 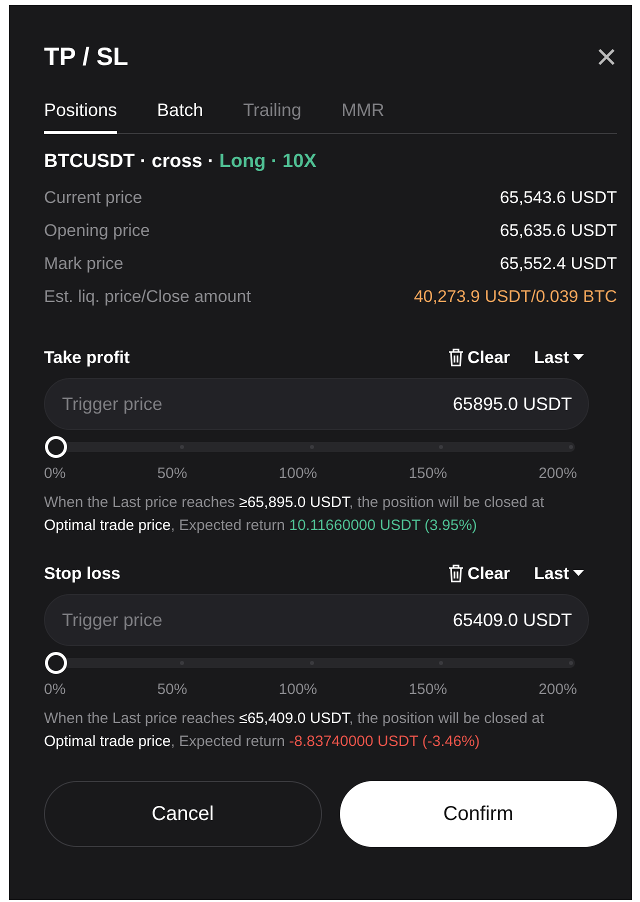 I want to click on info-value: 40,273.9 USDT/0.039 BTC, so click(x=515, y=297).